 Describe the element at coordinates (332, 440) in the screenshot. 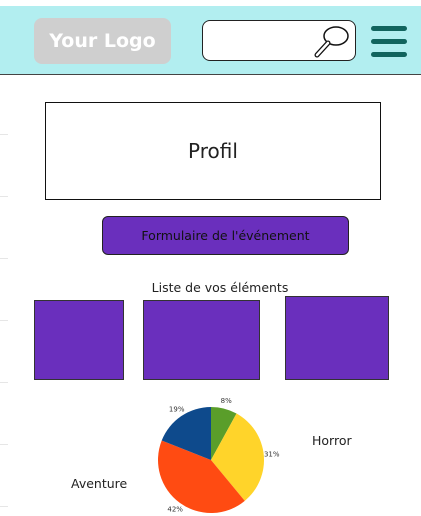

I see `horror-label: Horror` at that location.